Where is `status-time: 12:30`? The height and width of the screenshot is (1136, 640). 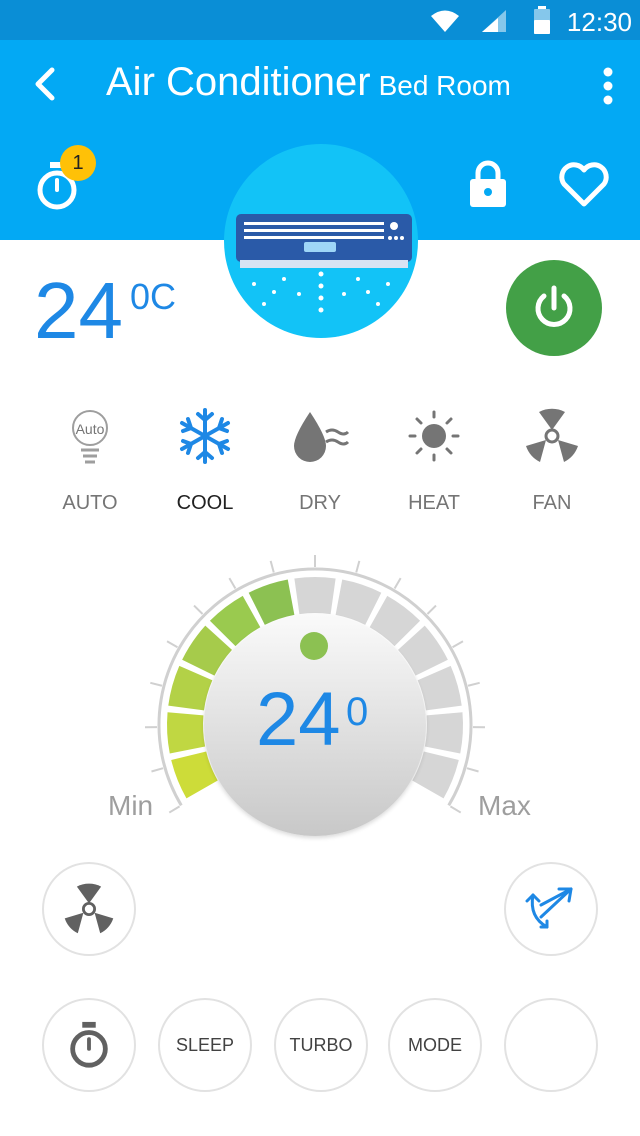
status-time: 12:30 is located at coordinates (599, 22).